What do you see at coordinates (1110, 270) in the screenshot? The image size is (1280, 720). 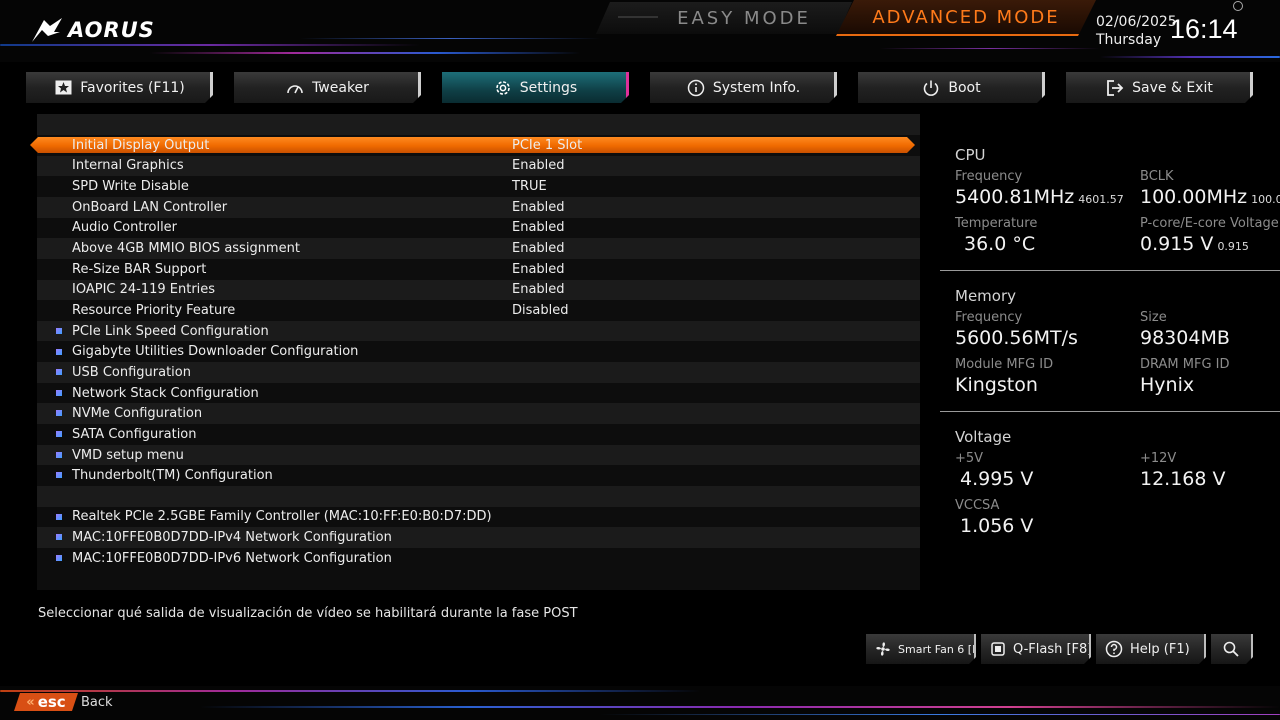 I see `divider` at bounding box center [1110, 270].